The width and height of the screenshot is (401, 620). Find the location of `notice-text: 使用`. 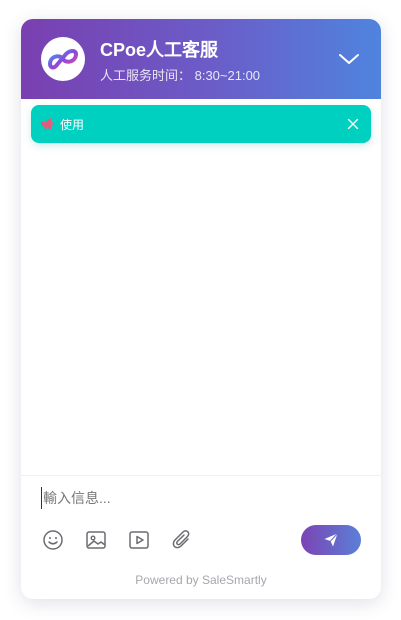

notice-text: 使用 is located at coordinates (72, 125).